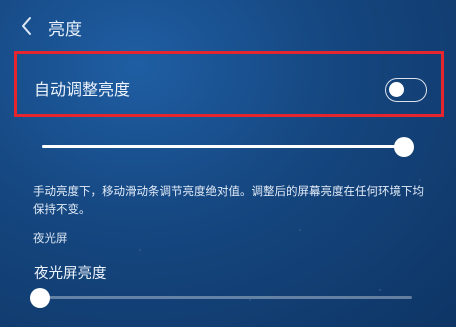  Describe the element at coordinates (406, 90) in the screenshot. I see `auto-brightness-toggle` at that location.